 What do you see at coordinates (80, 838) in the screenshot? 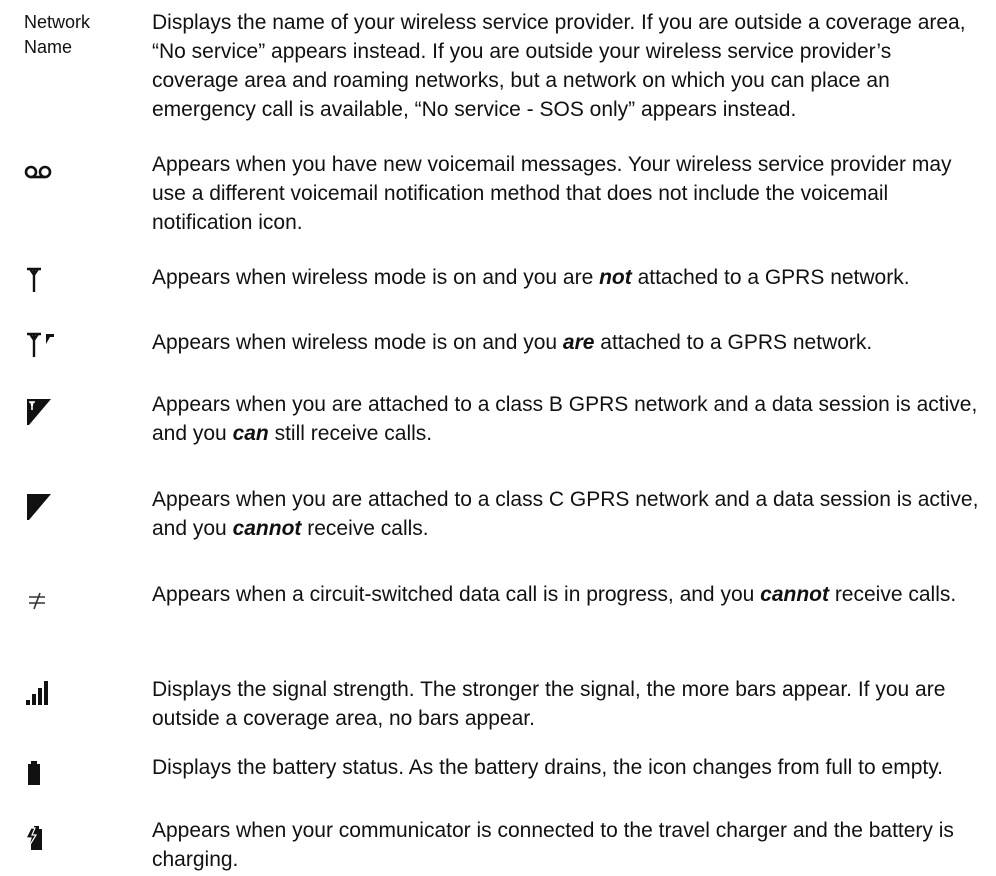
I see `battery-charging-icon` at bounding box center [80, 838].